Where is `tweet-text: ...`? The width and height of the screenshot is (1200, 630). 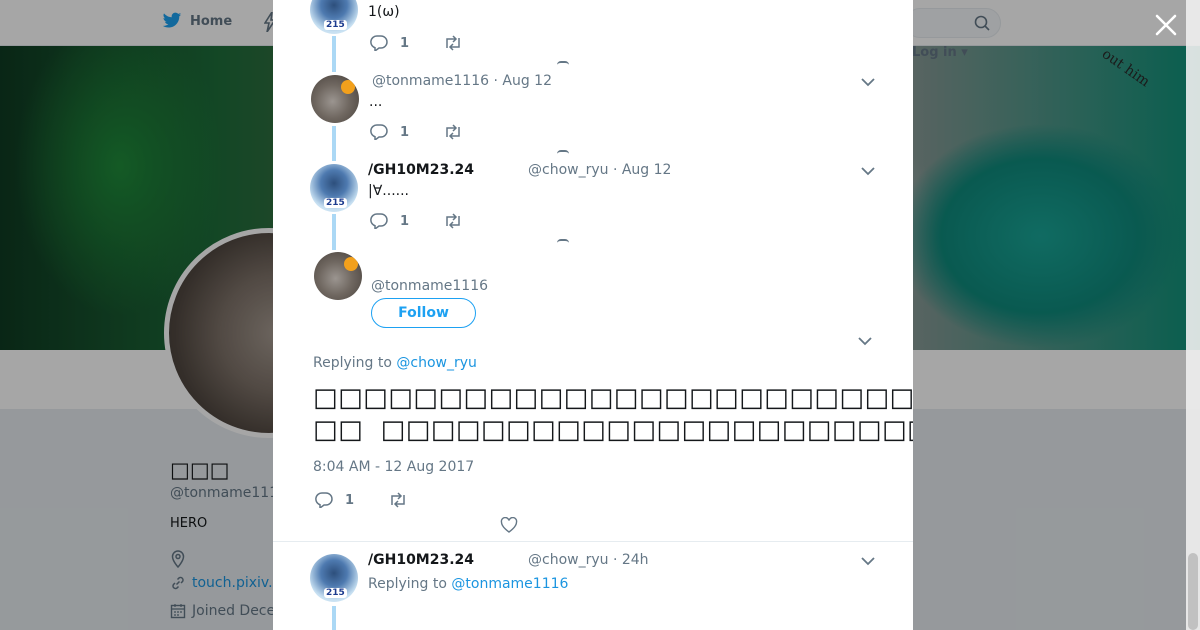 tweet-text: ... is located at coordinates (376, 102).